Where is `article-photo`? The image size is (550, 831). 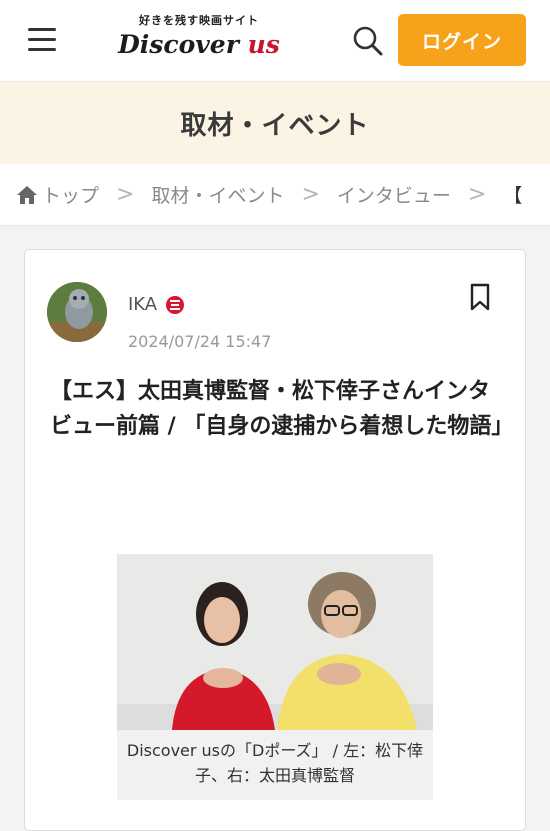 article-photo is located at coordinates (275, 642).